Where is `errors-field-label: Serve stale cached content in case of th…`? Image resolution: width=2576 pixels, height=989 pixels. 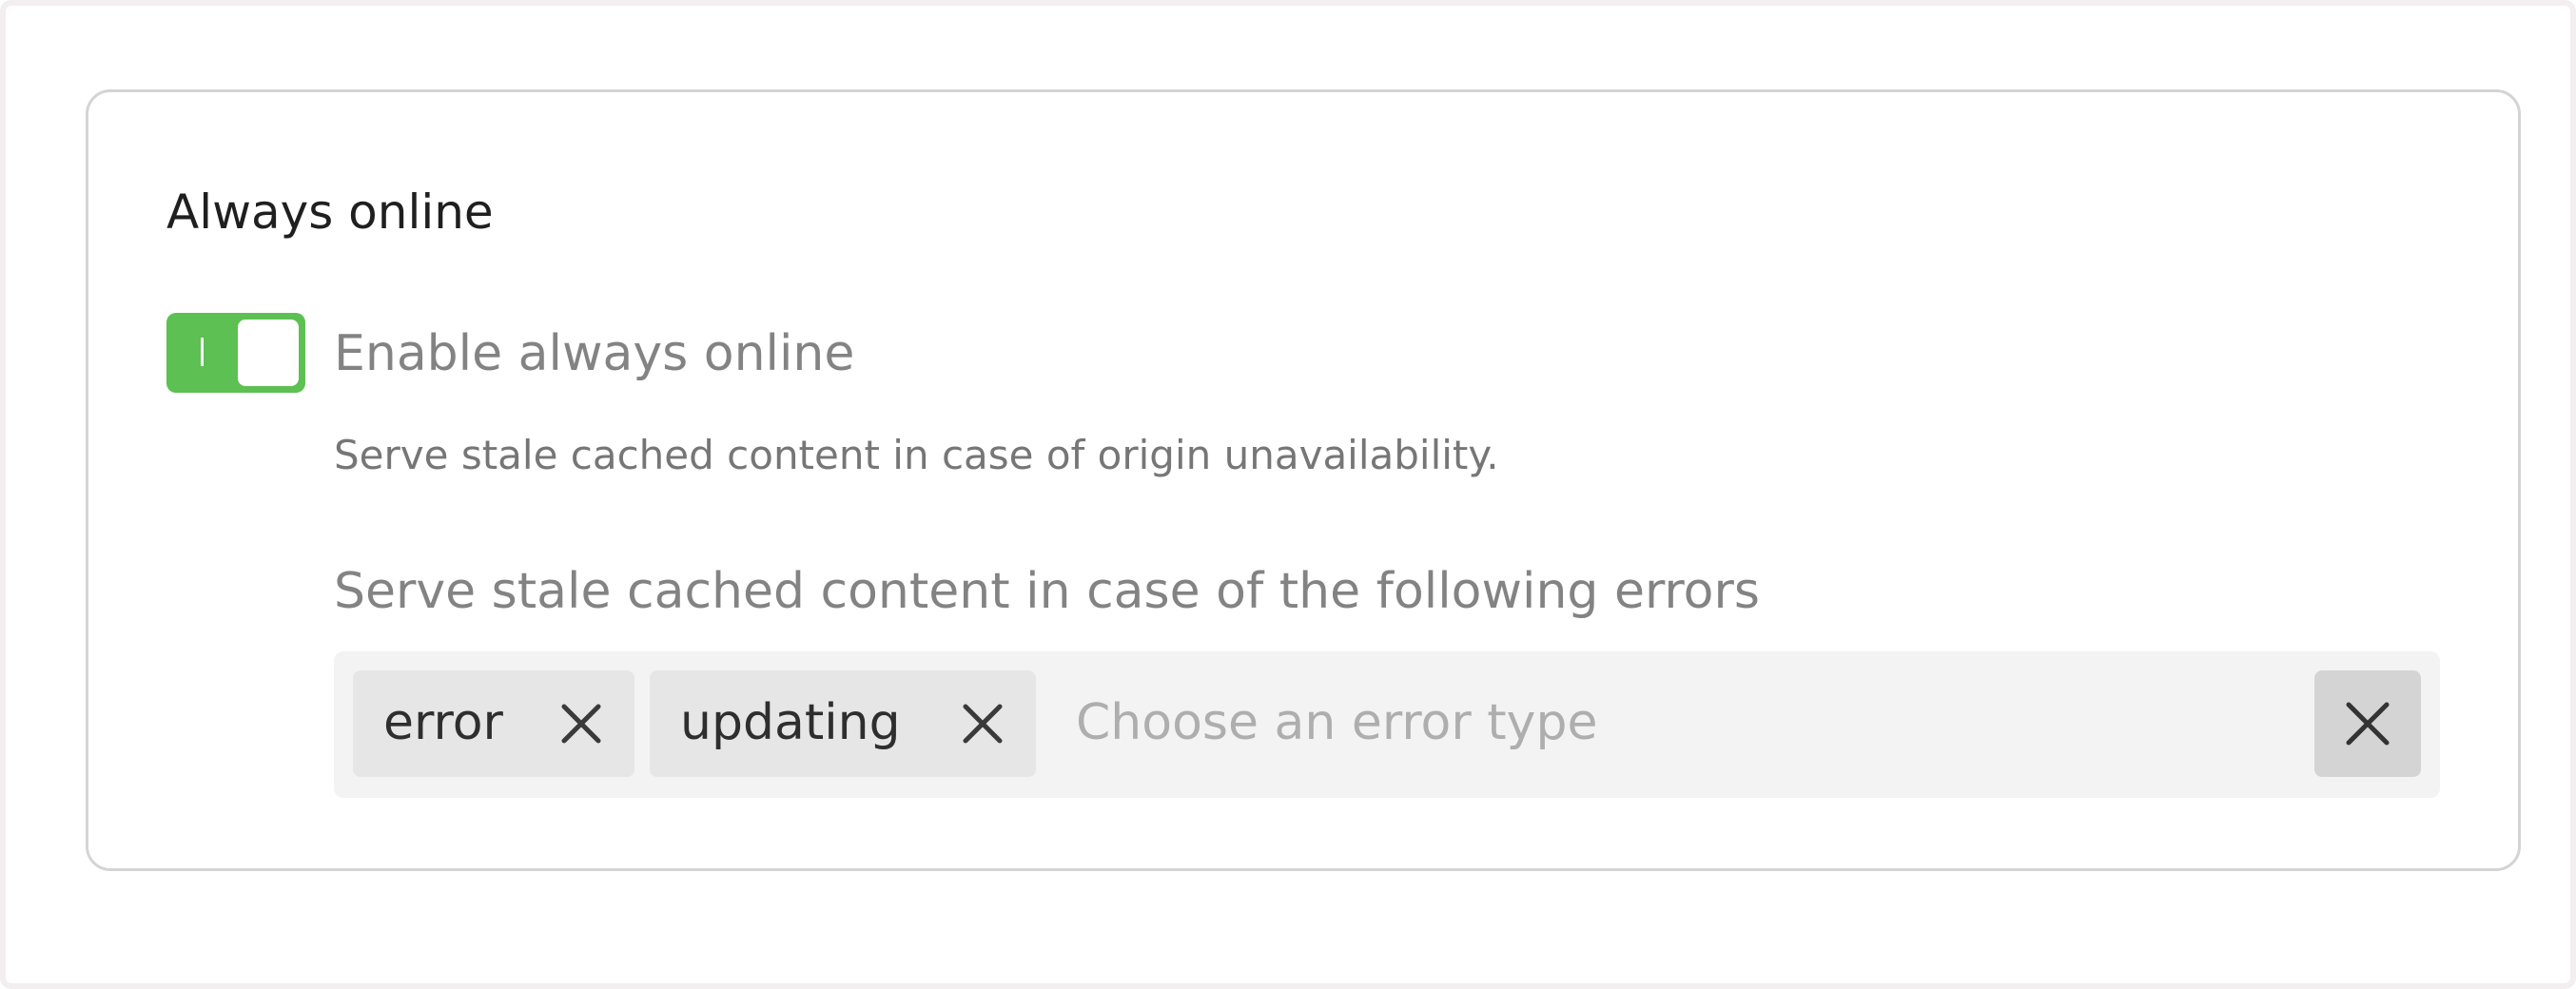 errors-field-label: Serve stale cached content in case of th… is located at coordinates (1047, 591).